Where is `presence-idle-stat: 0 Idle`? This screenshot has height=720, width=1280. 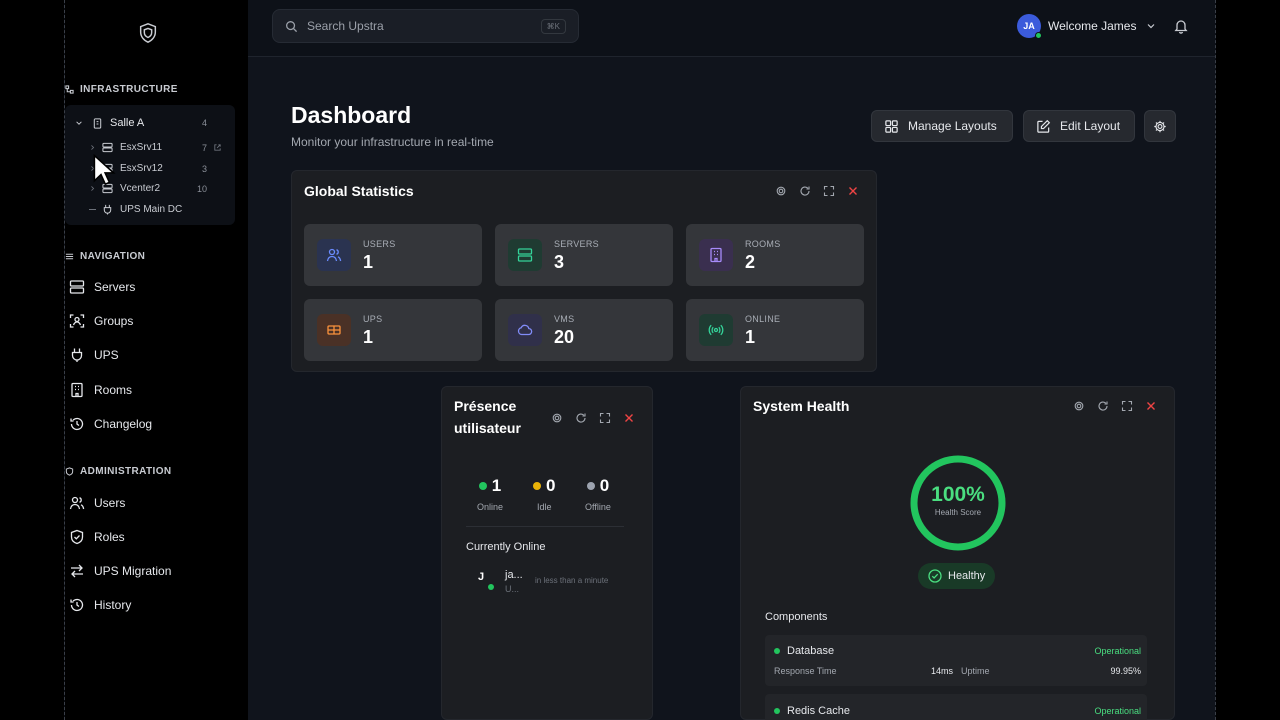 presence-idle-stat: 0 Idle is located at coordinates (544, 494).